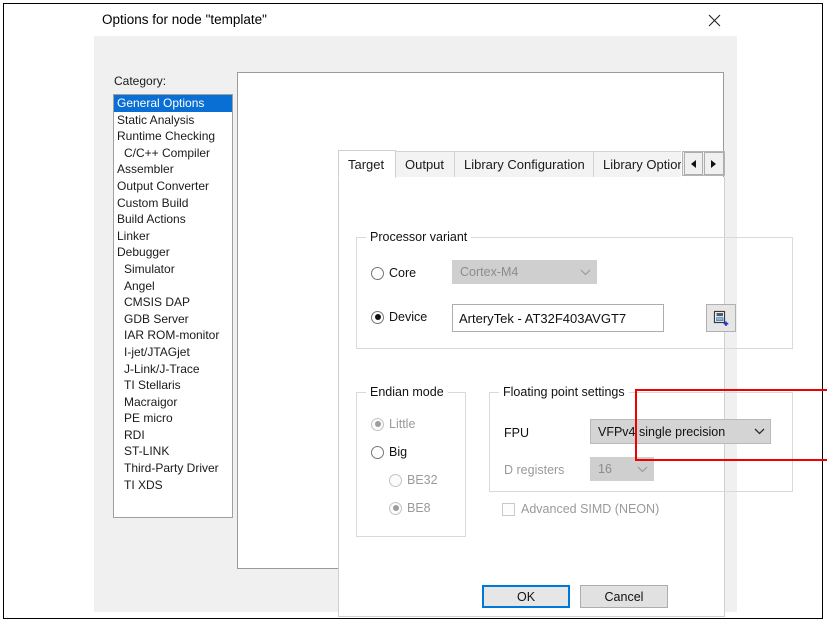 Image resolution: width=827 pixels, height=623 pixels. I want to click on triangle-left-icon, so click(693, 163).